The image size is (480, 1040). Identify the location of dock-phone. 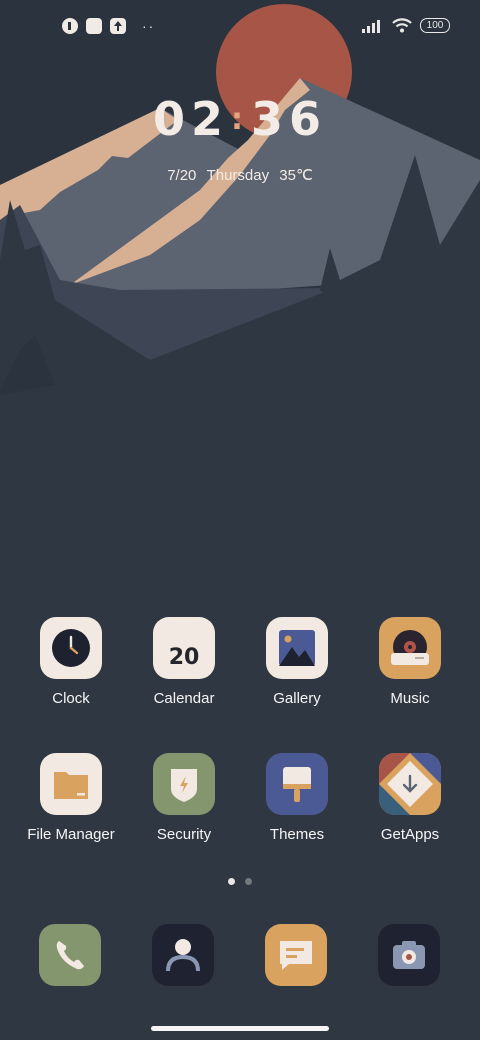
(70, 955).